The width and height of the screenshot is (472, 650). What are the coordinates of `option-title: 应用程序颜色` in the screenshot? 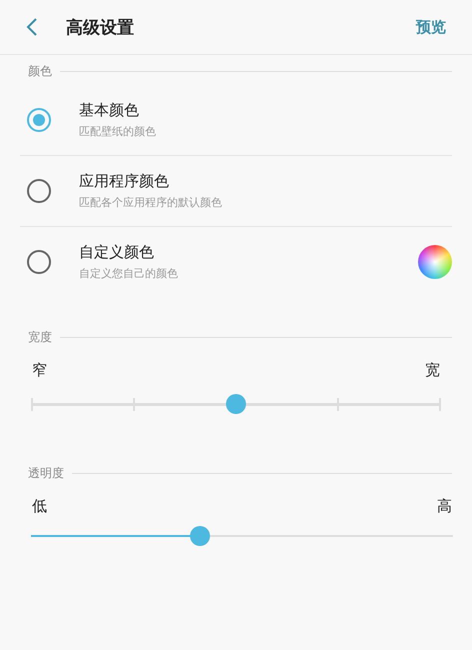 It's located at (124, 181).